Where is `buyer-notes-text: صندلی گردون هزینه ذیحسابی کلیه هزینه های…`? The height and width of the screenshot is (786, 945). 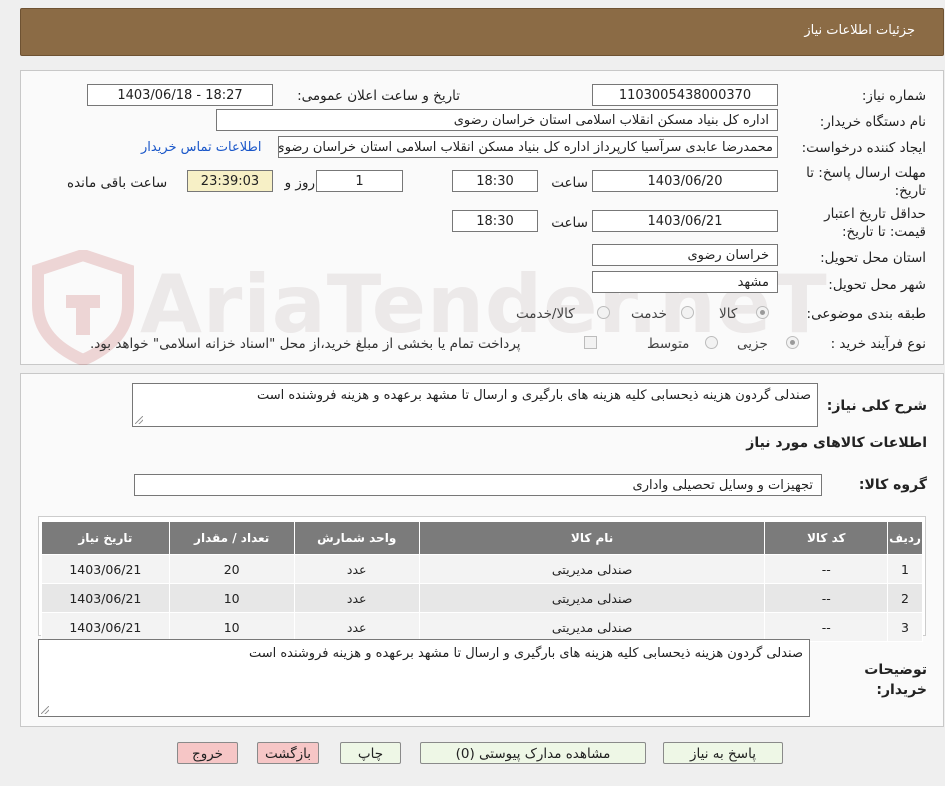
buyer-notes-text: صندلی گردون هزینه ذیحسابی کلیه هزینه های… is located at coordinates (525, 653).